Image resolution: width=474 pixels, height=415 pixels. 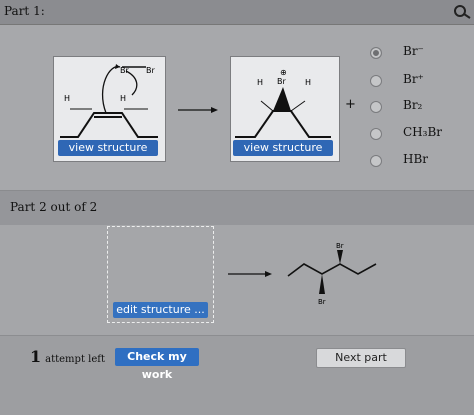 What do you see at coordinates (376, 134) in the screenshot?
I see `radio-ch3br` at bounding box center [376, 134].